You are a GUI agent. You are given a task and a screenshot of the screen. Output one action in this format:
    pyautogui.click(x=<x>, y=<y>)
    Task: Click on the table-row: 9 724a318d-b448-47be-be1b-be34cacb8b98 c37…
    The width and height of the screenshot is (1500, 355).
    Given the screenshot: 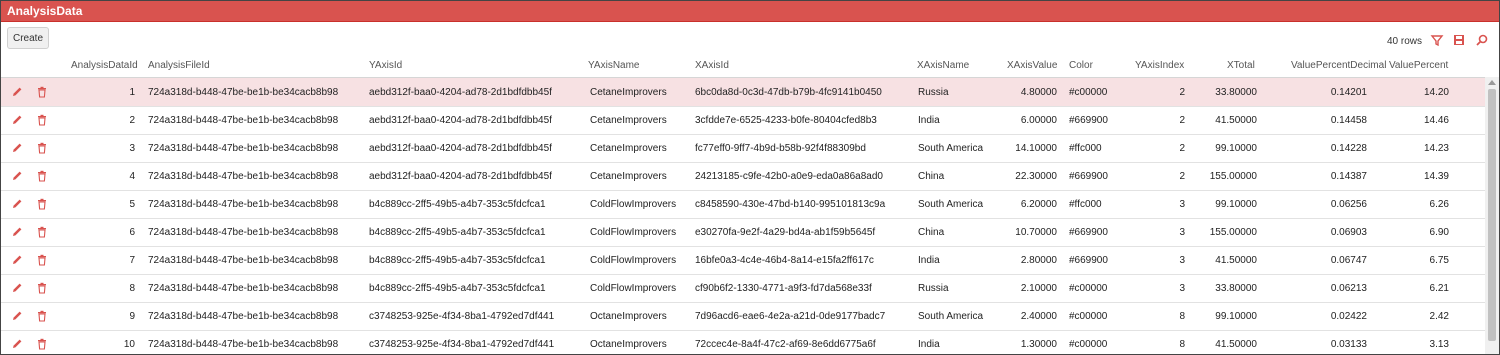 What is the action you would take?
    pyautogui.click(x=743, y=316)
    